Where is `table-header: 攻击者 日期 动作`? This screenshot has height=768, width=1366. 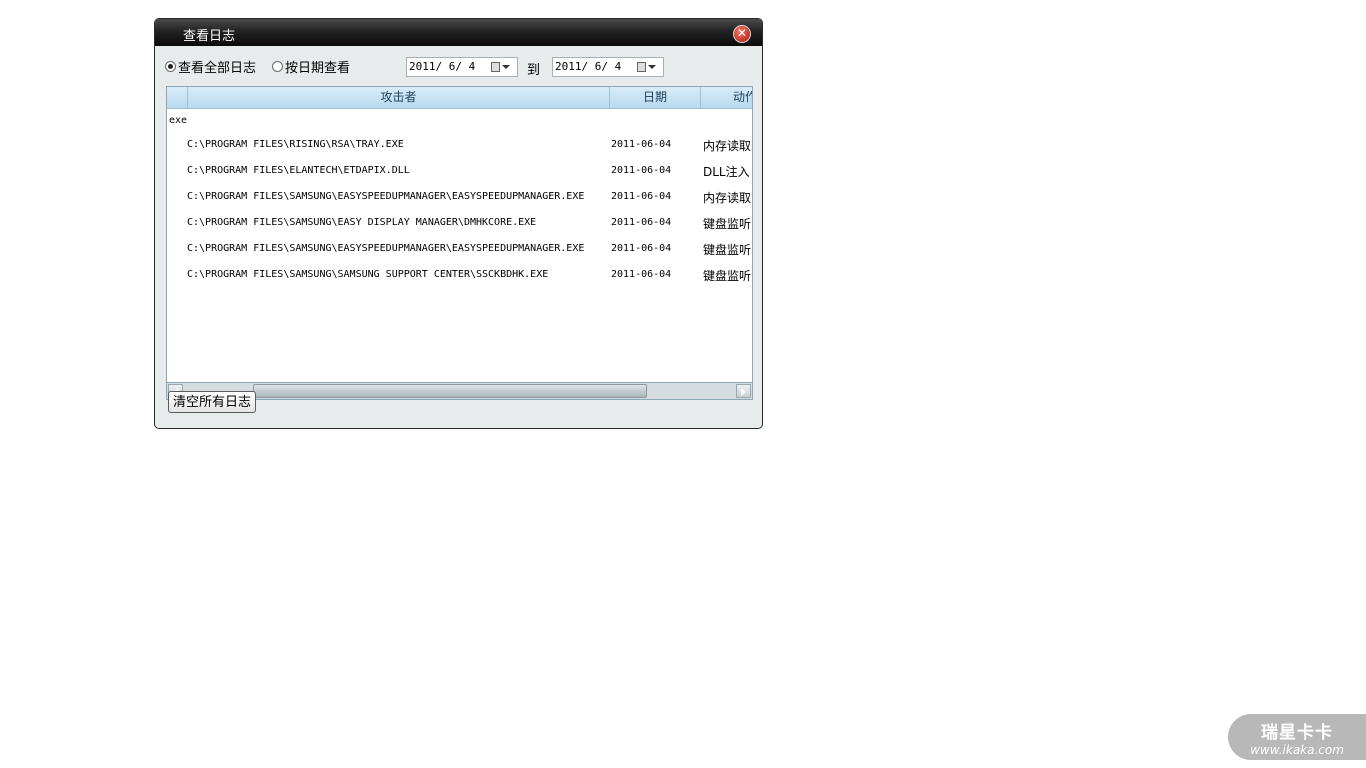
table-header: 攻击者 日期 动作 is located at coordinates (459, 98).